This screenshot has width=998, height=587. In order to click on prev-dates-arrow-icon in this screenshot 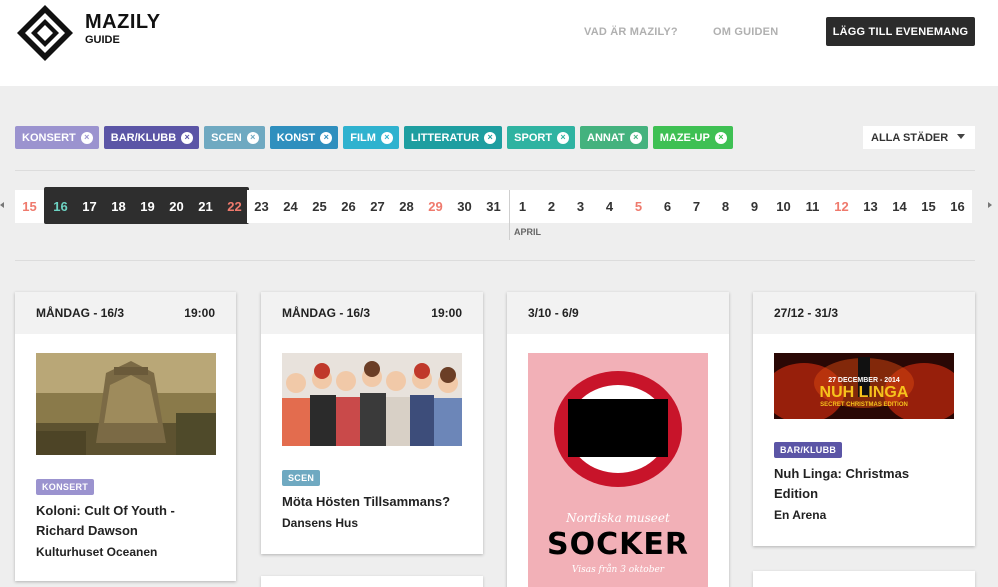, I will do `click(2, 205)`.